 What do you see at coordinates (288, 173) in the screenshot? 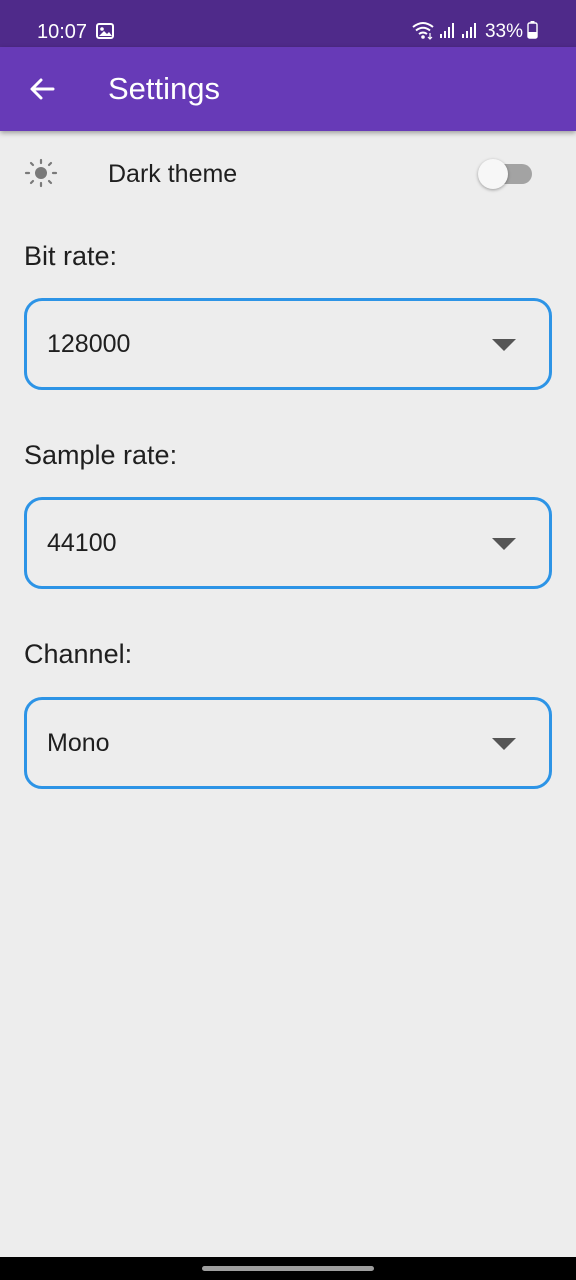
I see `dark-theme-row: Dark theme` at bounding box center [288, 173].